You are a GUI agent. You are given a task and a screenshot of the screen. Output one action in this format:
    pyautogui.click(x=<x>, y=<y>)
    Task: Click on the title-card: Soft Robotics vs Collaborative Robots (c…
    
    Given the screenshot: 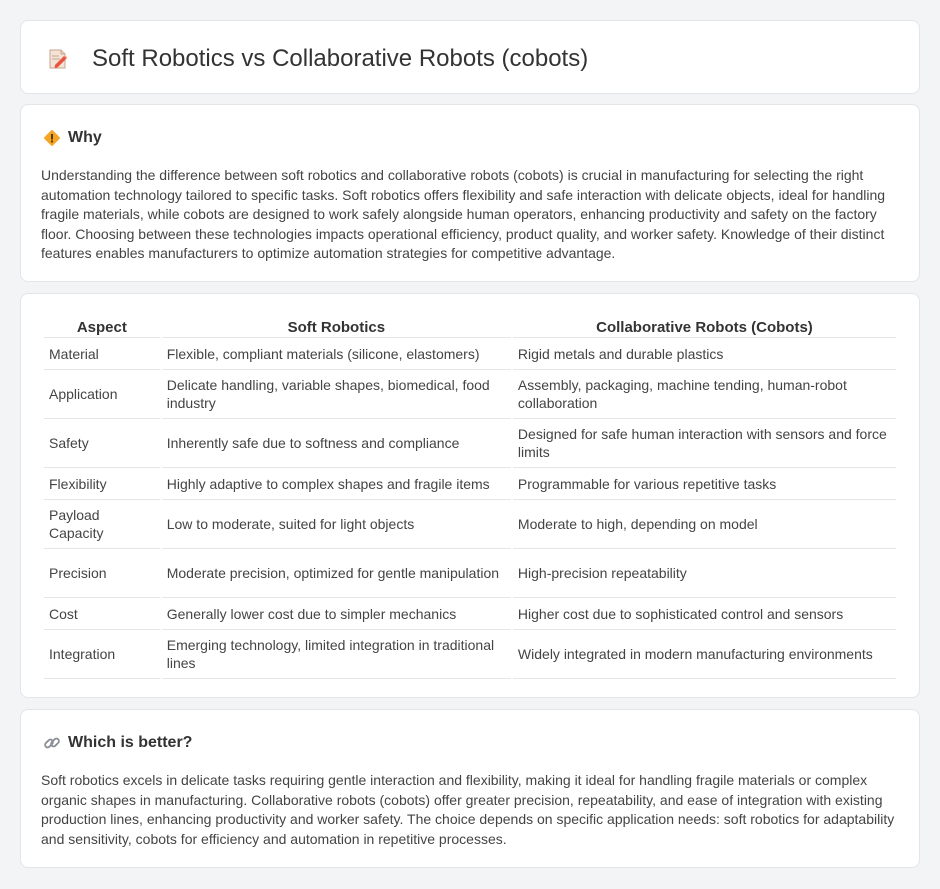 What is the action you would take?
    pyautogui.click(x=470, y=57)
    